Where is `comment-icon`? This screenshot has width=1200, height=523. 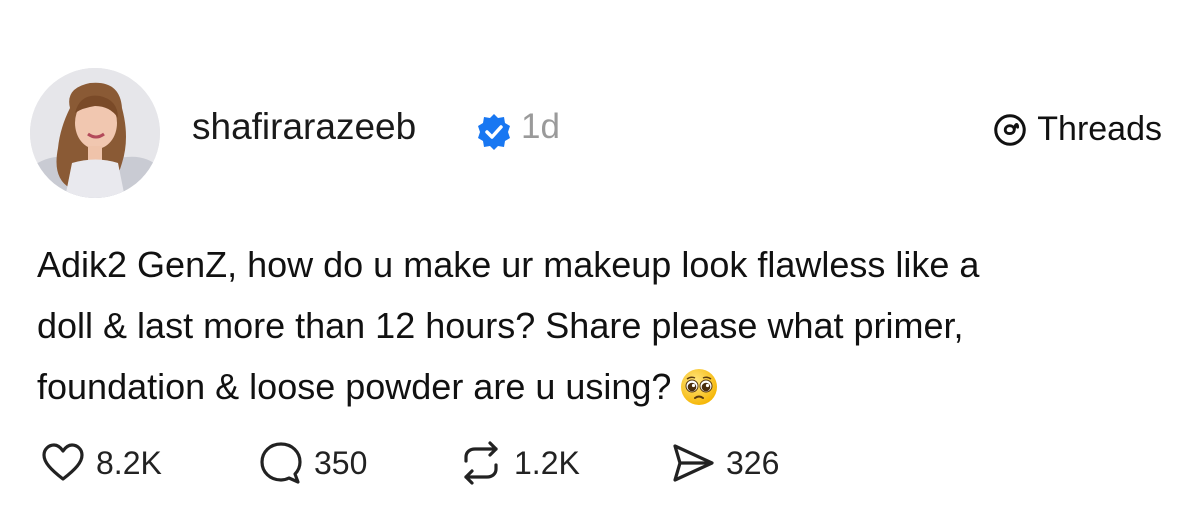 comment-icon is located at coordinates (281, 463).